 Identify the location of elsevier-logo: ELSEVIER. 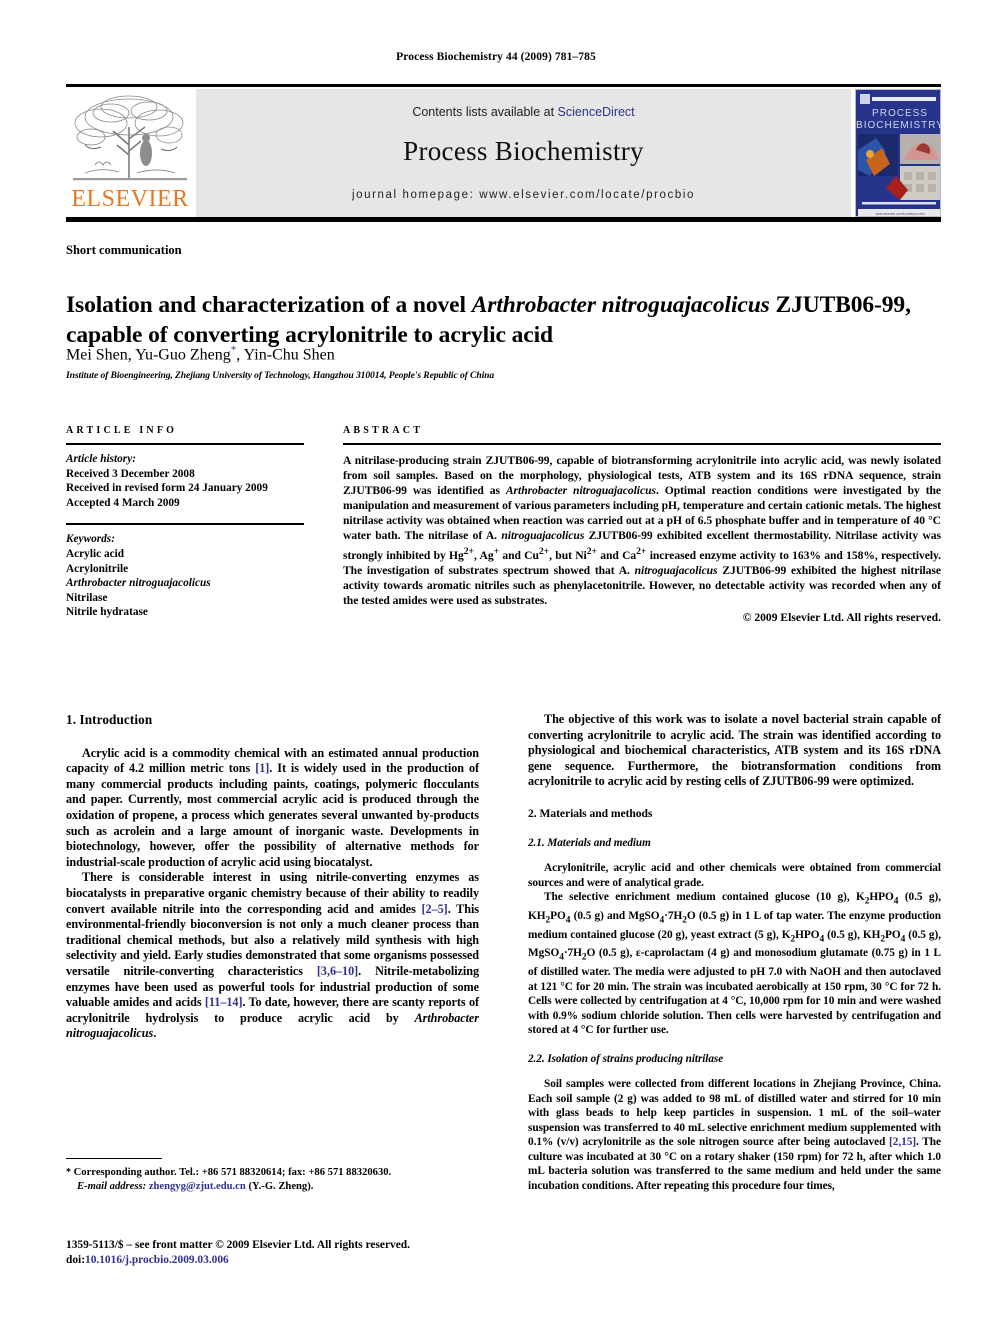
(130, 153).